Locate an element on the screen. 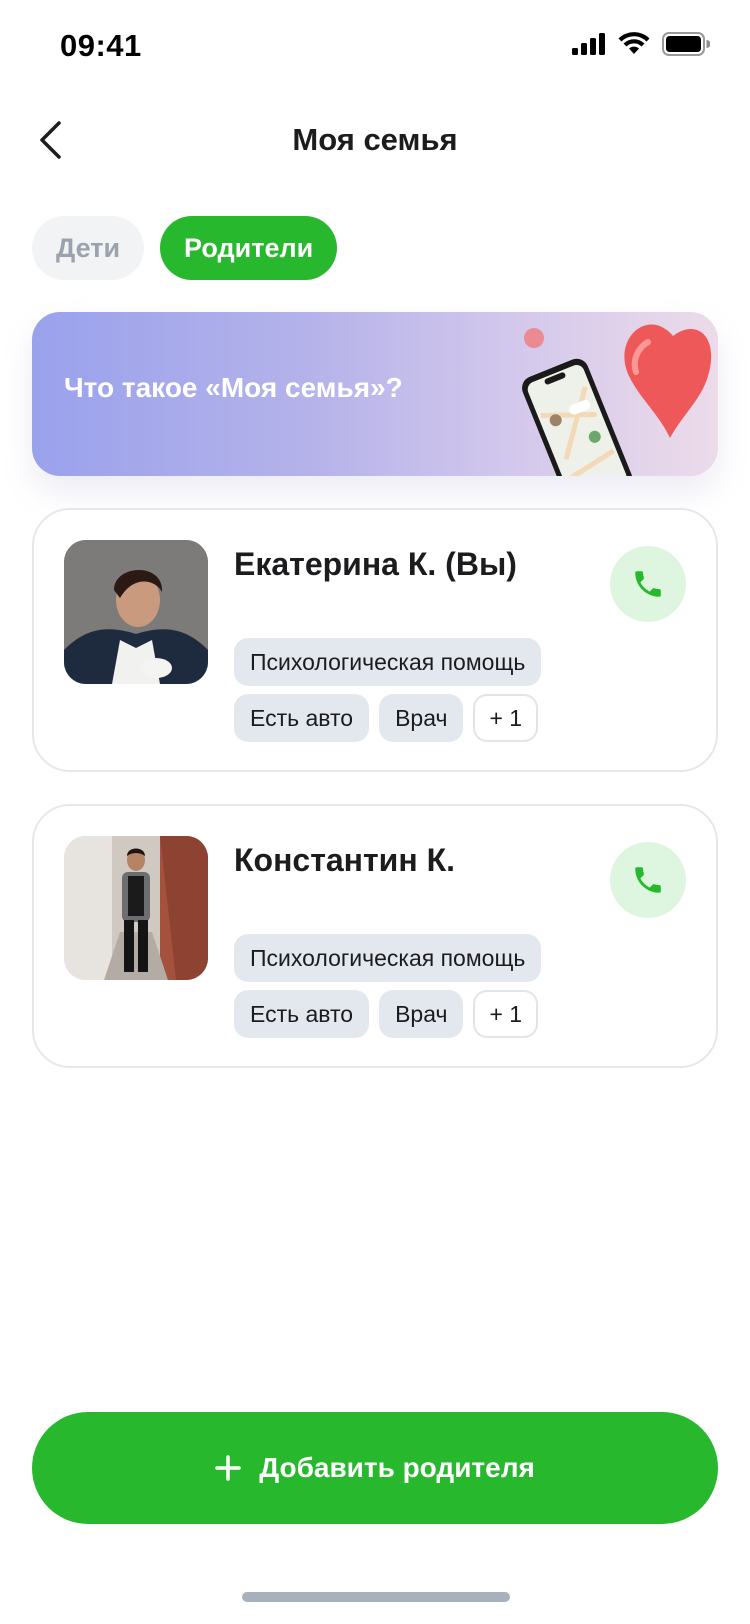  status-icons is located at coordinates (641, 44).